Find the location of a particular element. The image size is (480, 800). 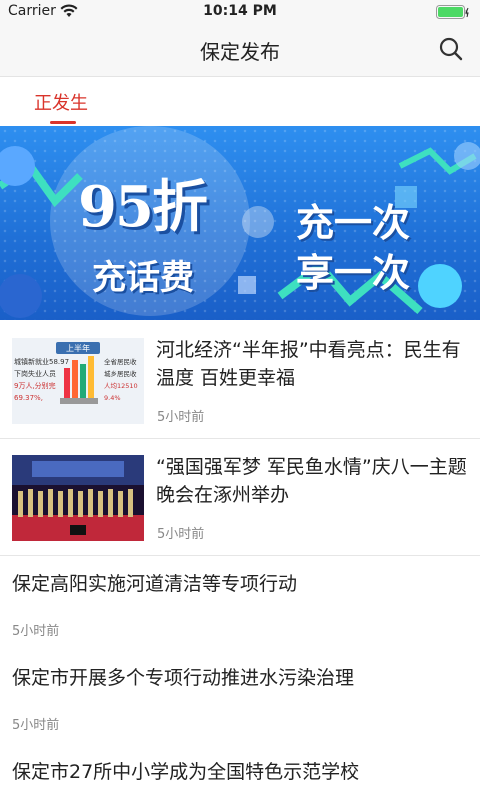

news-list-item: 保定市27所中小学成为全国特色示范学校 is located at coordinates (240, 772).